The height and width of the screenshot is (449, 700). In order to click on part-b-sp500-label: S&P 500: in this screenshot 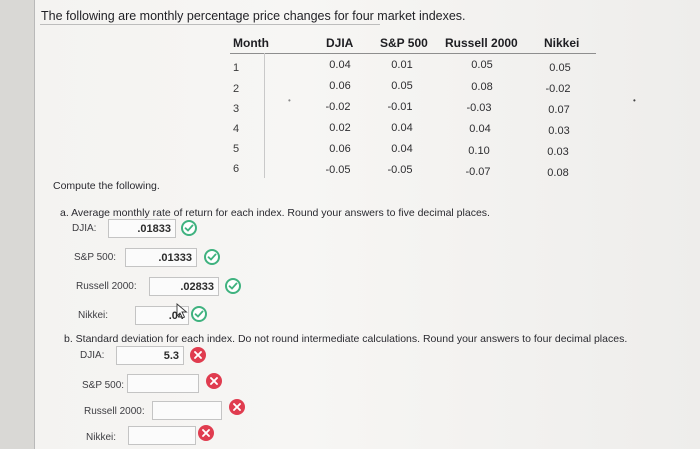, I will do `click(103, 385)`.